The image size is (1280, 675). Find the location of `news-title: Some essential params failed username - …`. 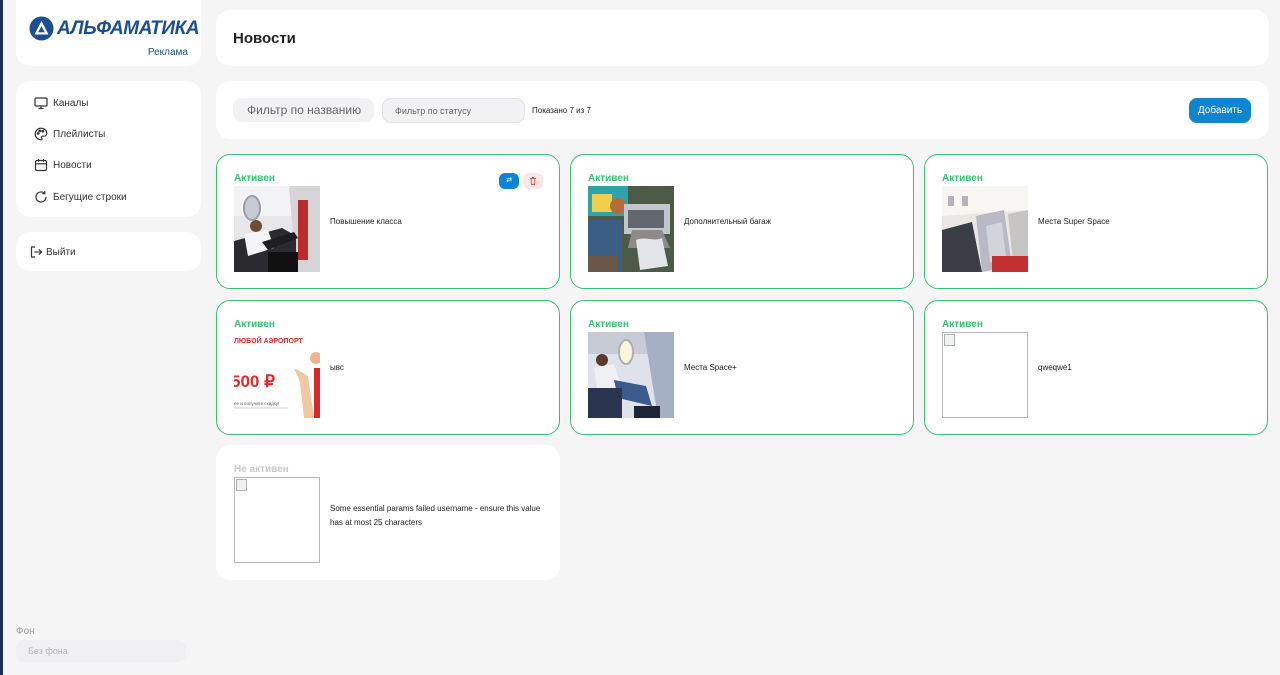

news-title: Some essential params failed username - … is located at coordinates (435, 515).